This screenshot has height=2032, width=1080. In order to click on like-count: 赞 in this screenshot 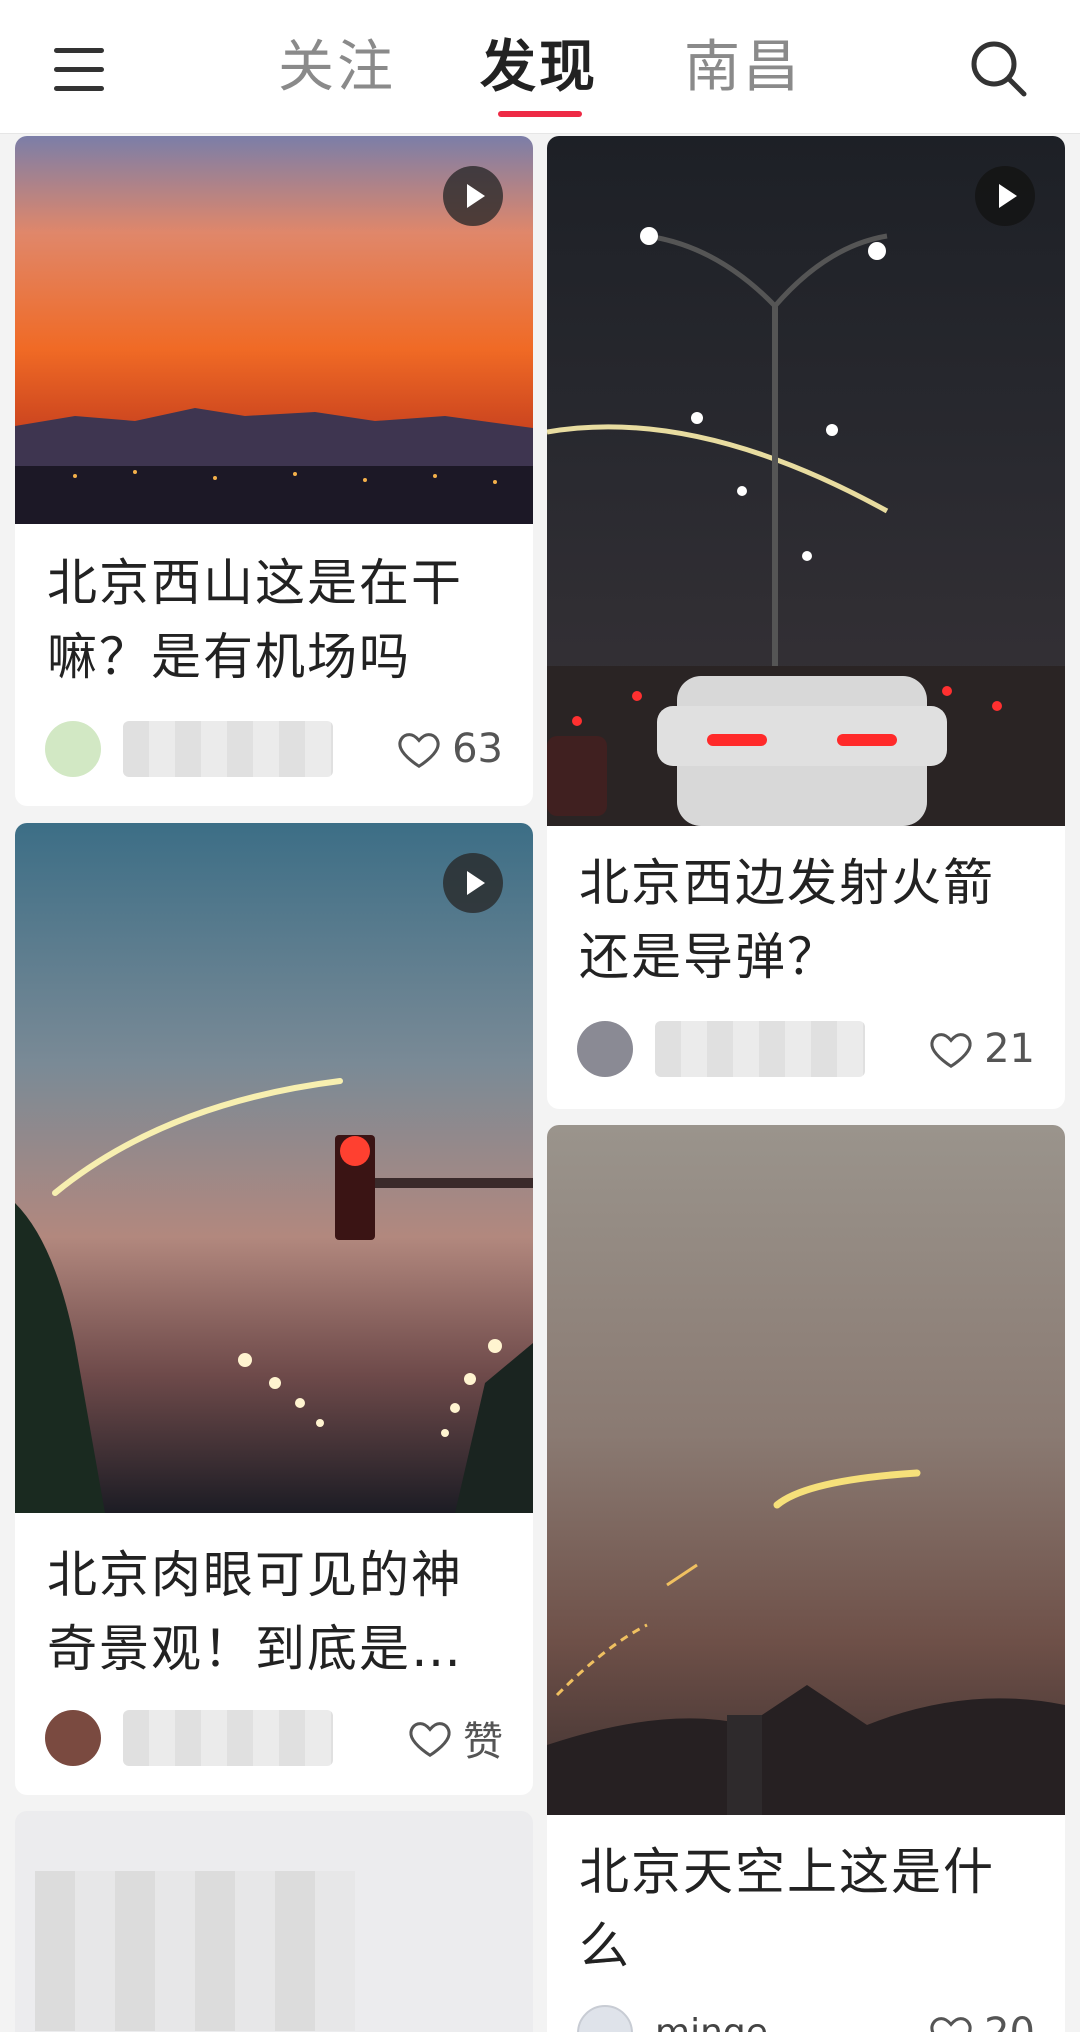, I will do `click(483, 1742)`.